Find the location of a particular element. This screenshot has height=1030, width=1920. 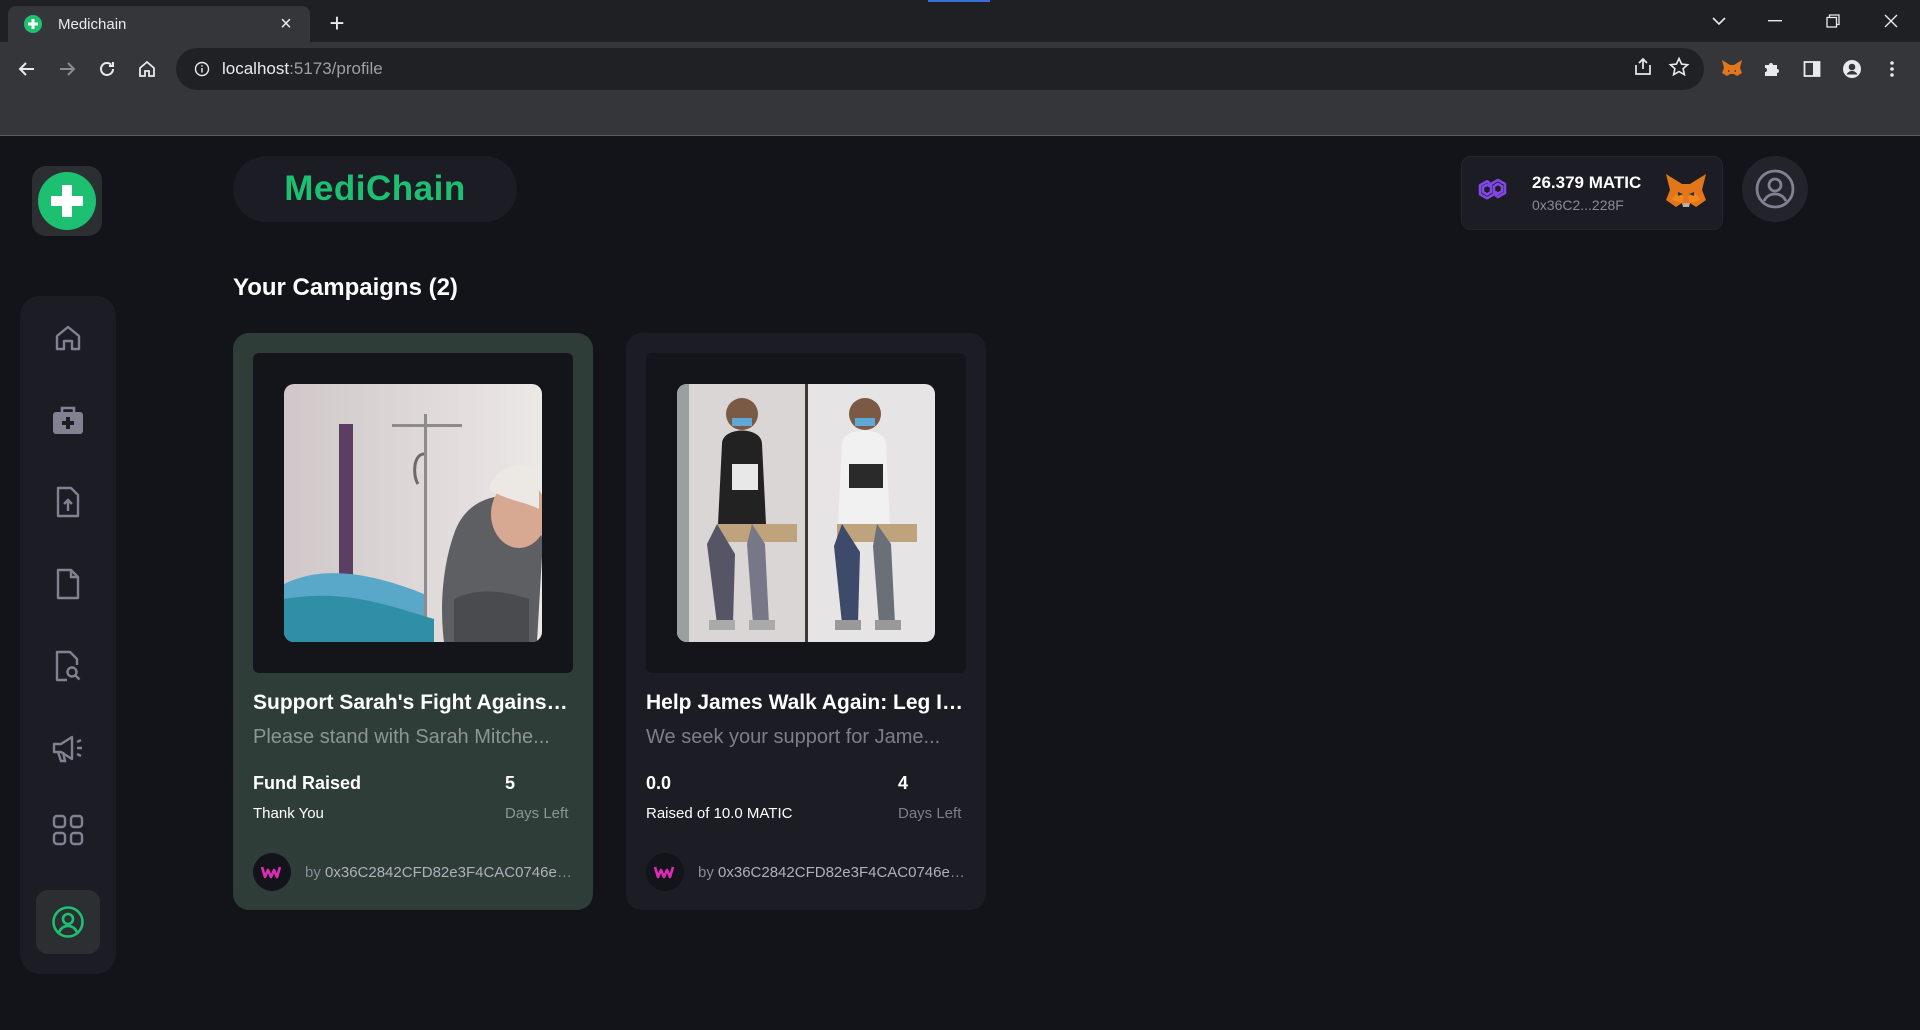

reload-icon is located at coordinates (107, 69).